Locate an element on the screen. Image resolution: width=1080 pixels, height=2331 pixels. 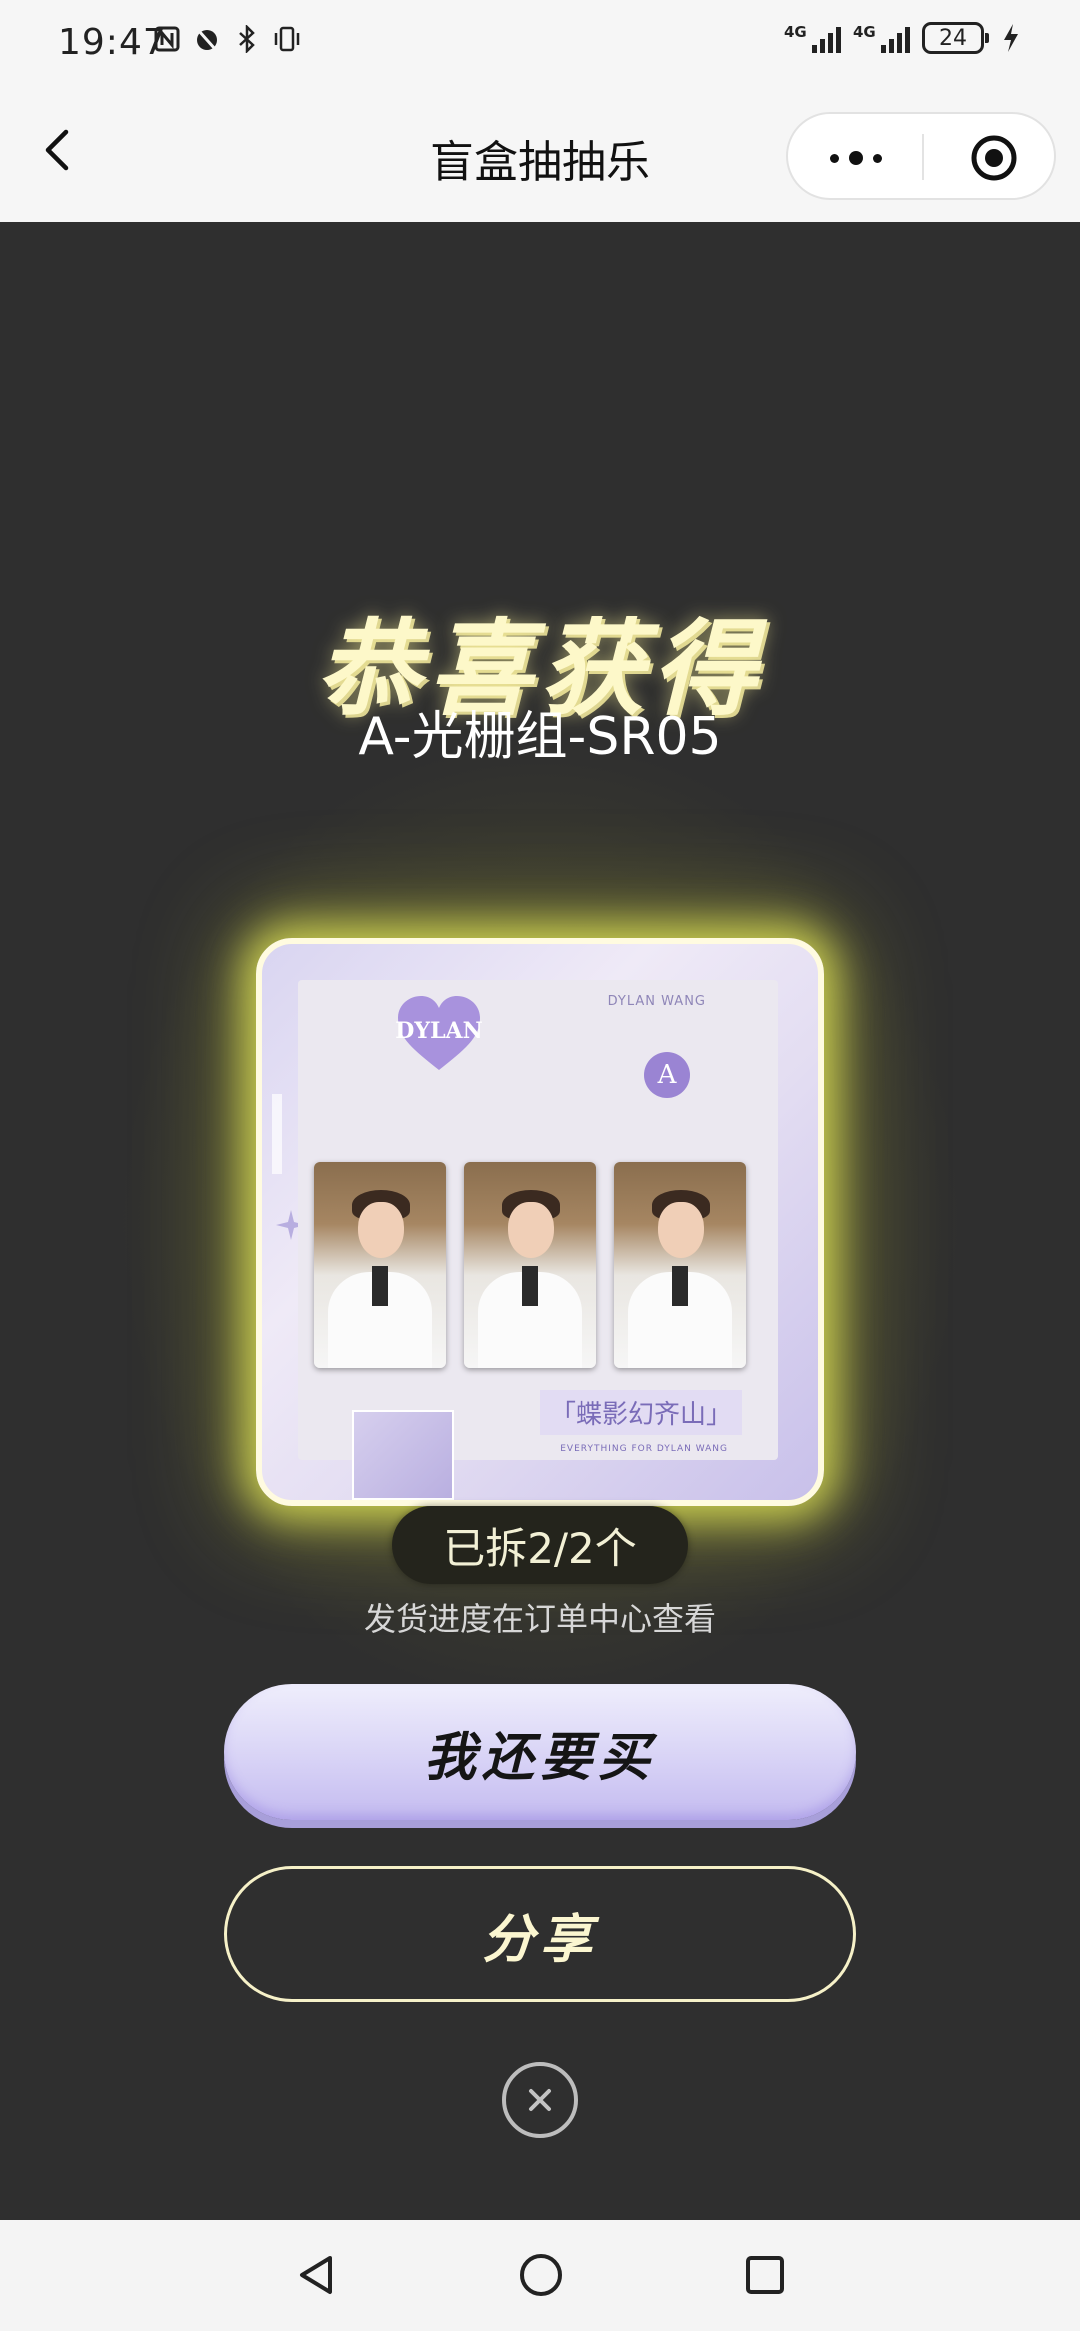
system-home-button is located at coordinates (541, 2275).